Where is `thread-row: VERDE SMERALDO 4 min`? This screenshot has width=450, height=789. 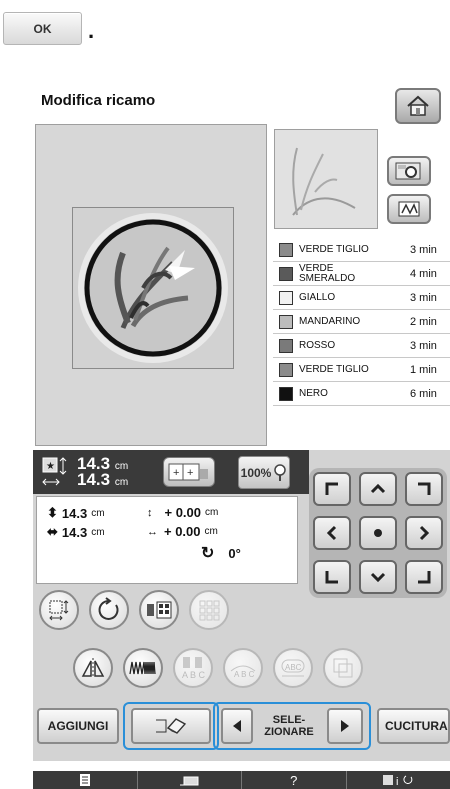 thread-row: VERDE SMERALDO 4 min is located at coordinates (361, 274).